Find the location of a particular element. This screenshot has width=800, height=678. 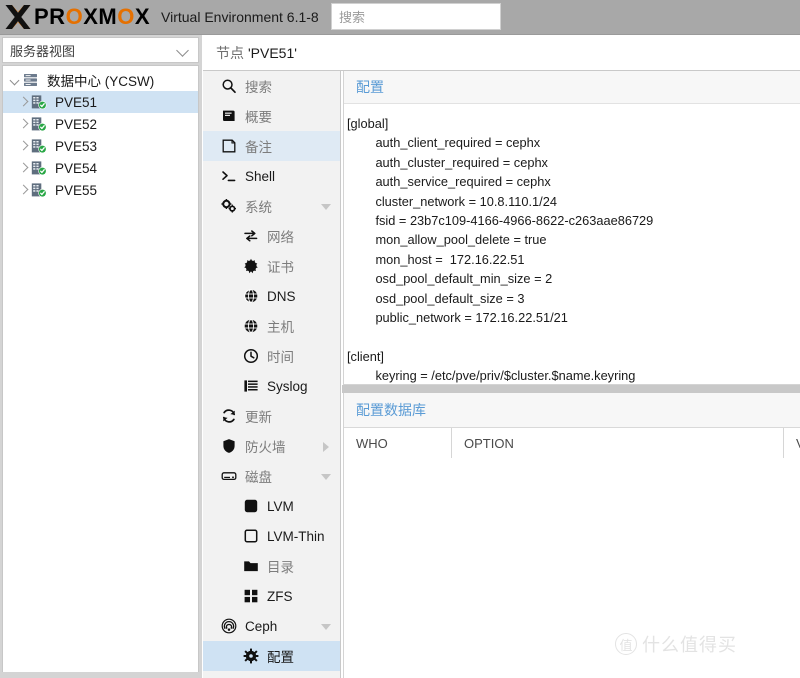

tree-collapse-arrow-icon is located at coordinates (15, 80).